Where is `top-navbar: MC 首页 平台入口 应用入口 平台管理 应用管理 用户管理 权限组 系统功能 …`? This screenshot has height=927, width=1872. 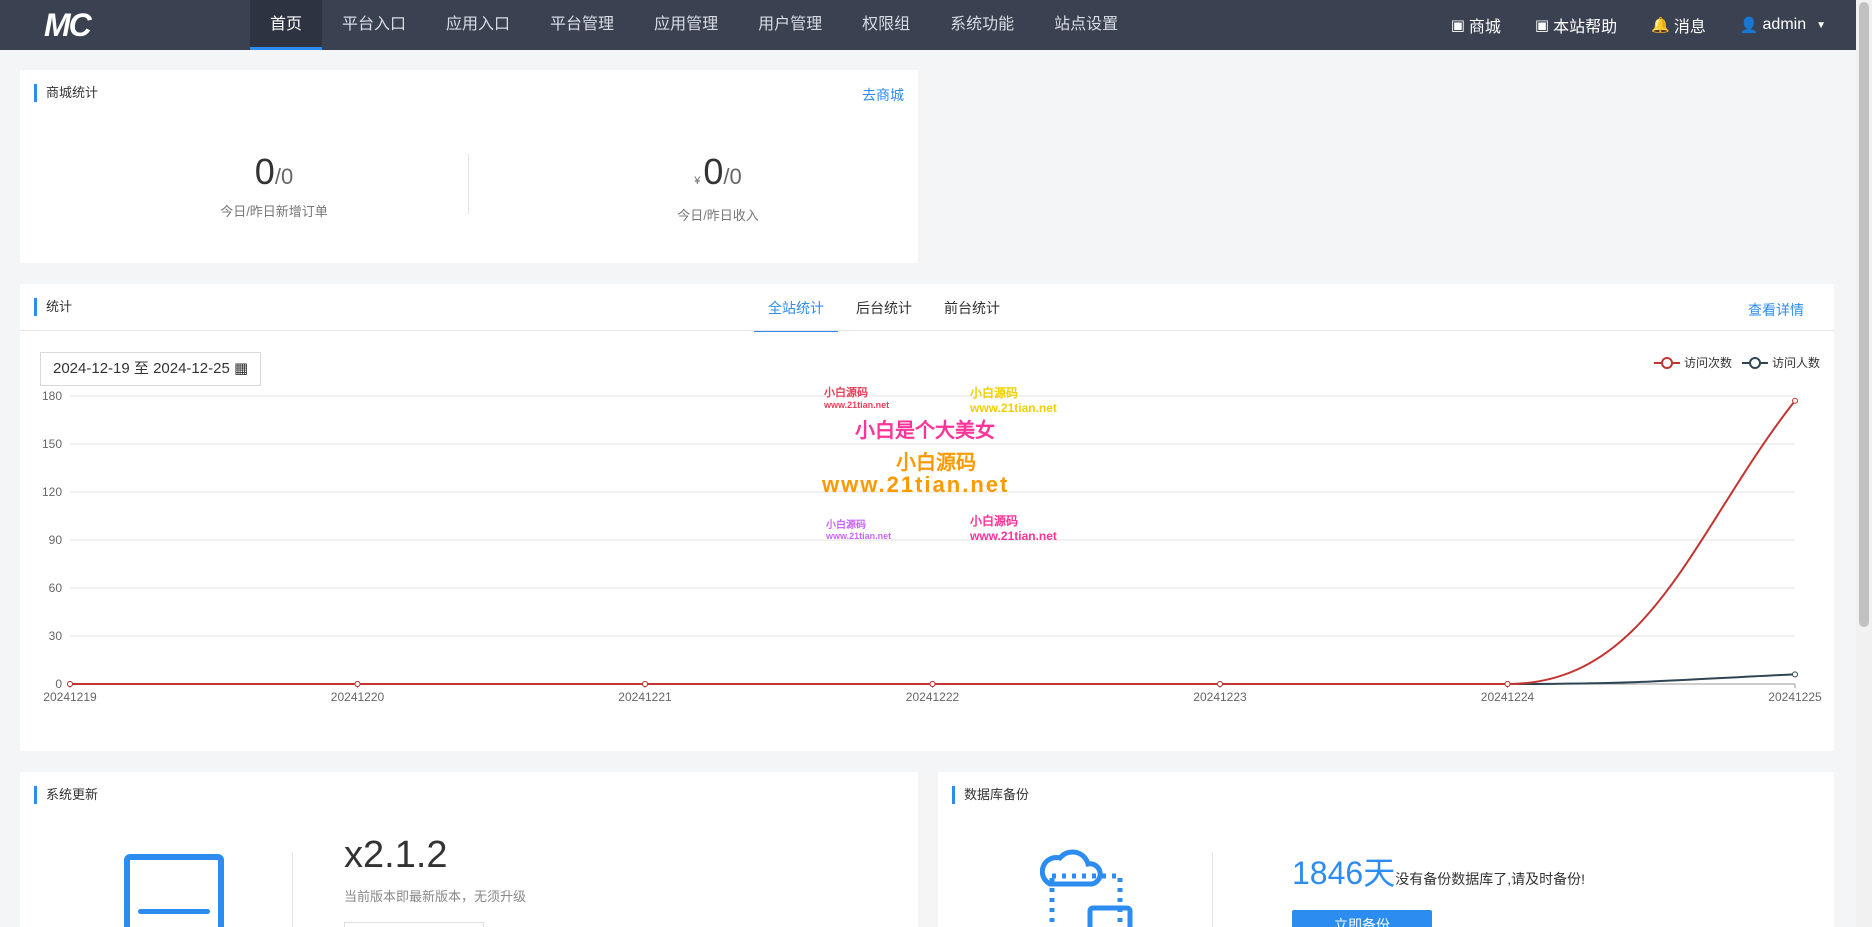
top-navbar: MC 首页 平台入口 应用入口 平台管理 应用管理 用户管理 权限组 系统功能 … is located at coordinates (928, 25).